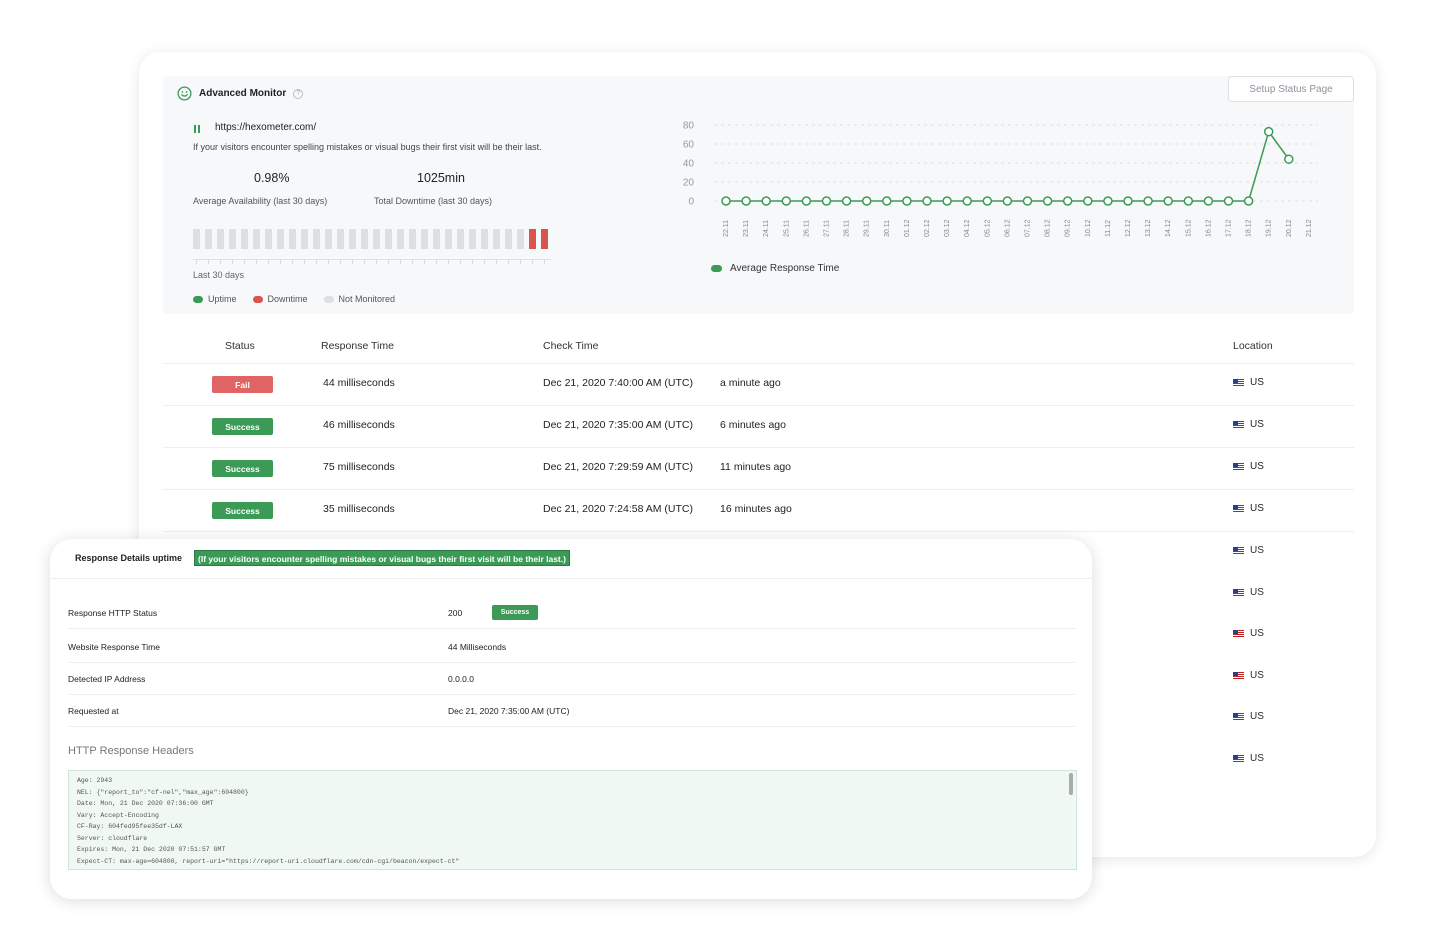 This screenshot has height=934, width=1452. I want to click on x-tick-label: 05.12, so click(987, 228).